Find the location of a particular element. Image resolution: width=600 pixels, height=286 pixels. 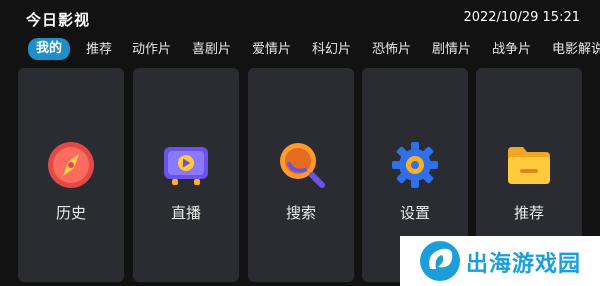

tab-scifi: 科幻片 is located at coordinates (331, 50).